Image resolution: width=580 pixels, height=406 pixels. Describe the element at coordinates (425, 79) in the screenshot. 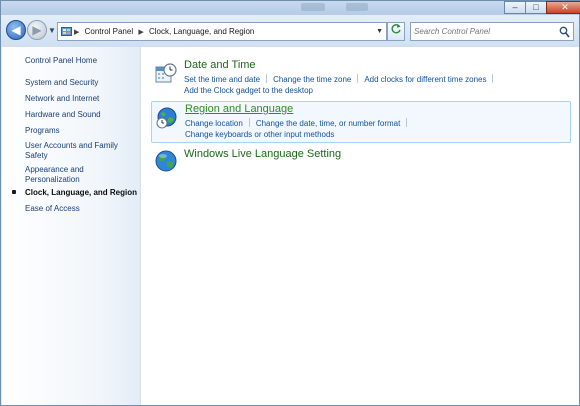

I see `add-clocks-link: Add clocks for different time zones` at that location.